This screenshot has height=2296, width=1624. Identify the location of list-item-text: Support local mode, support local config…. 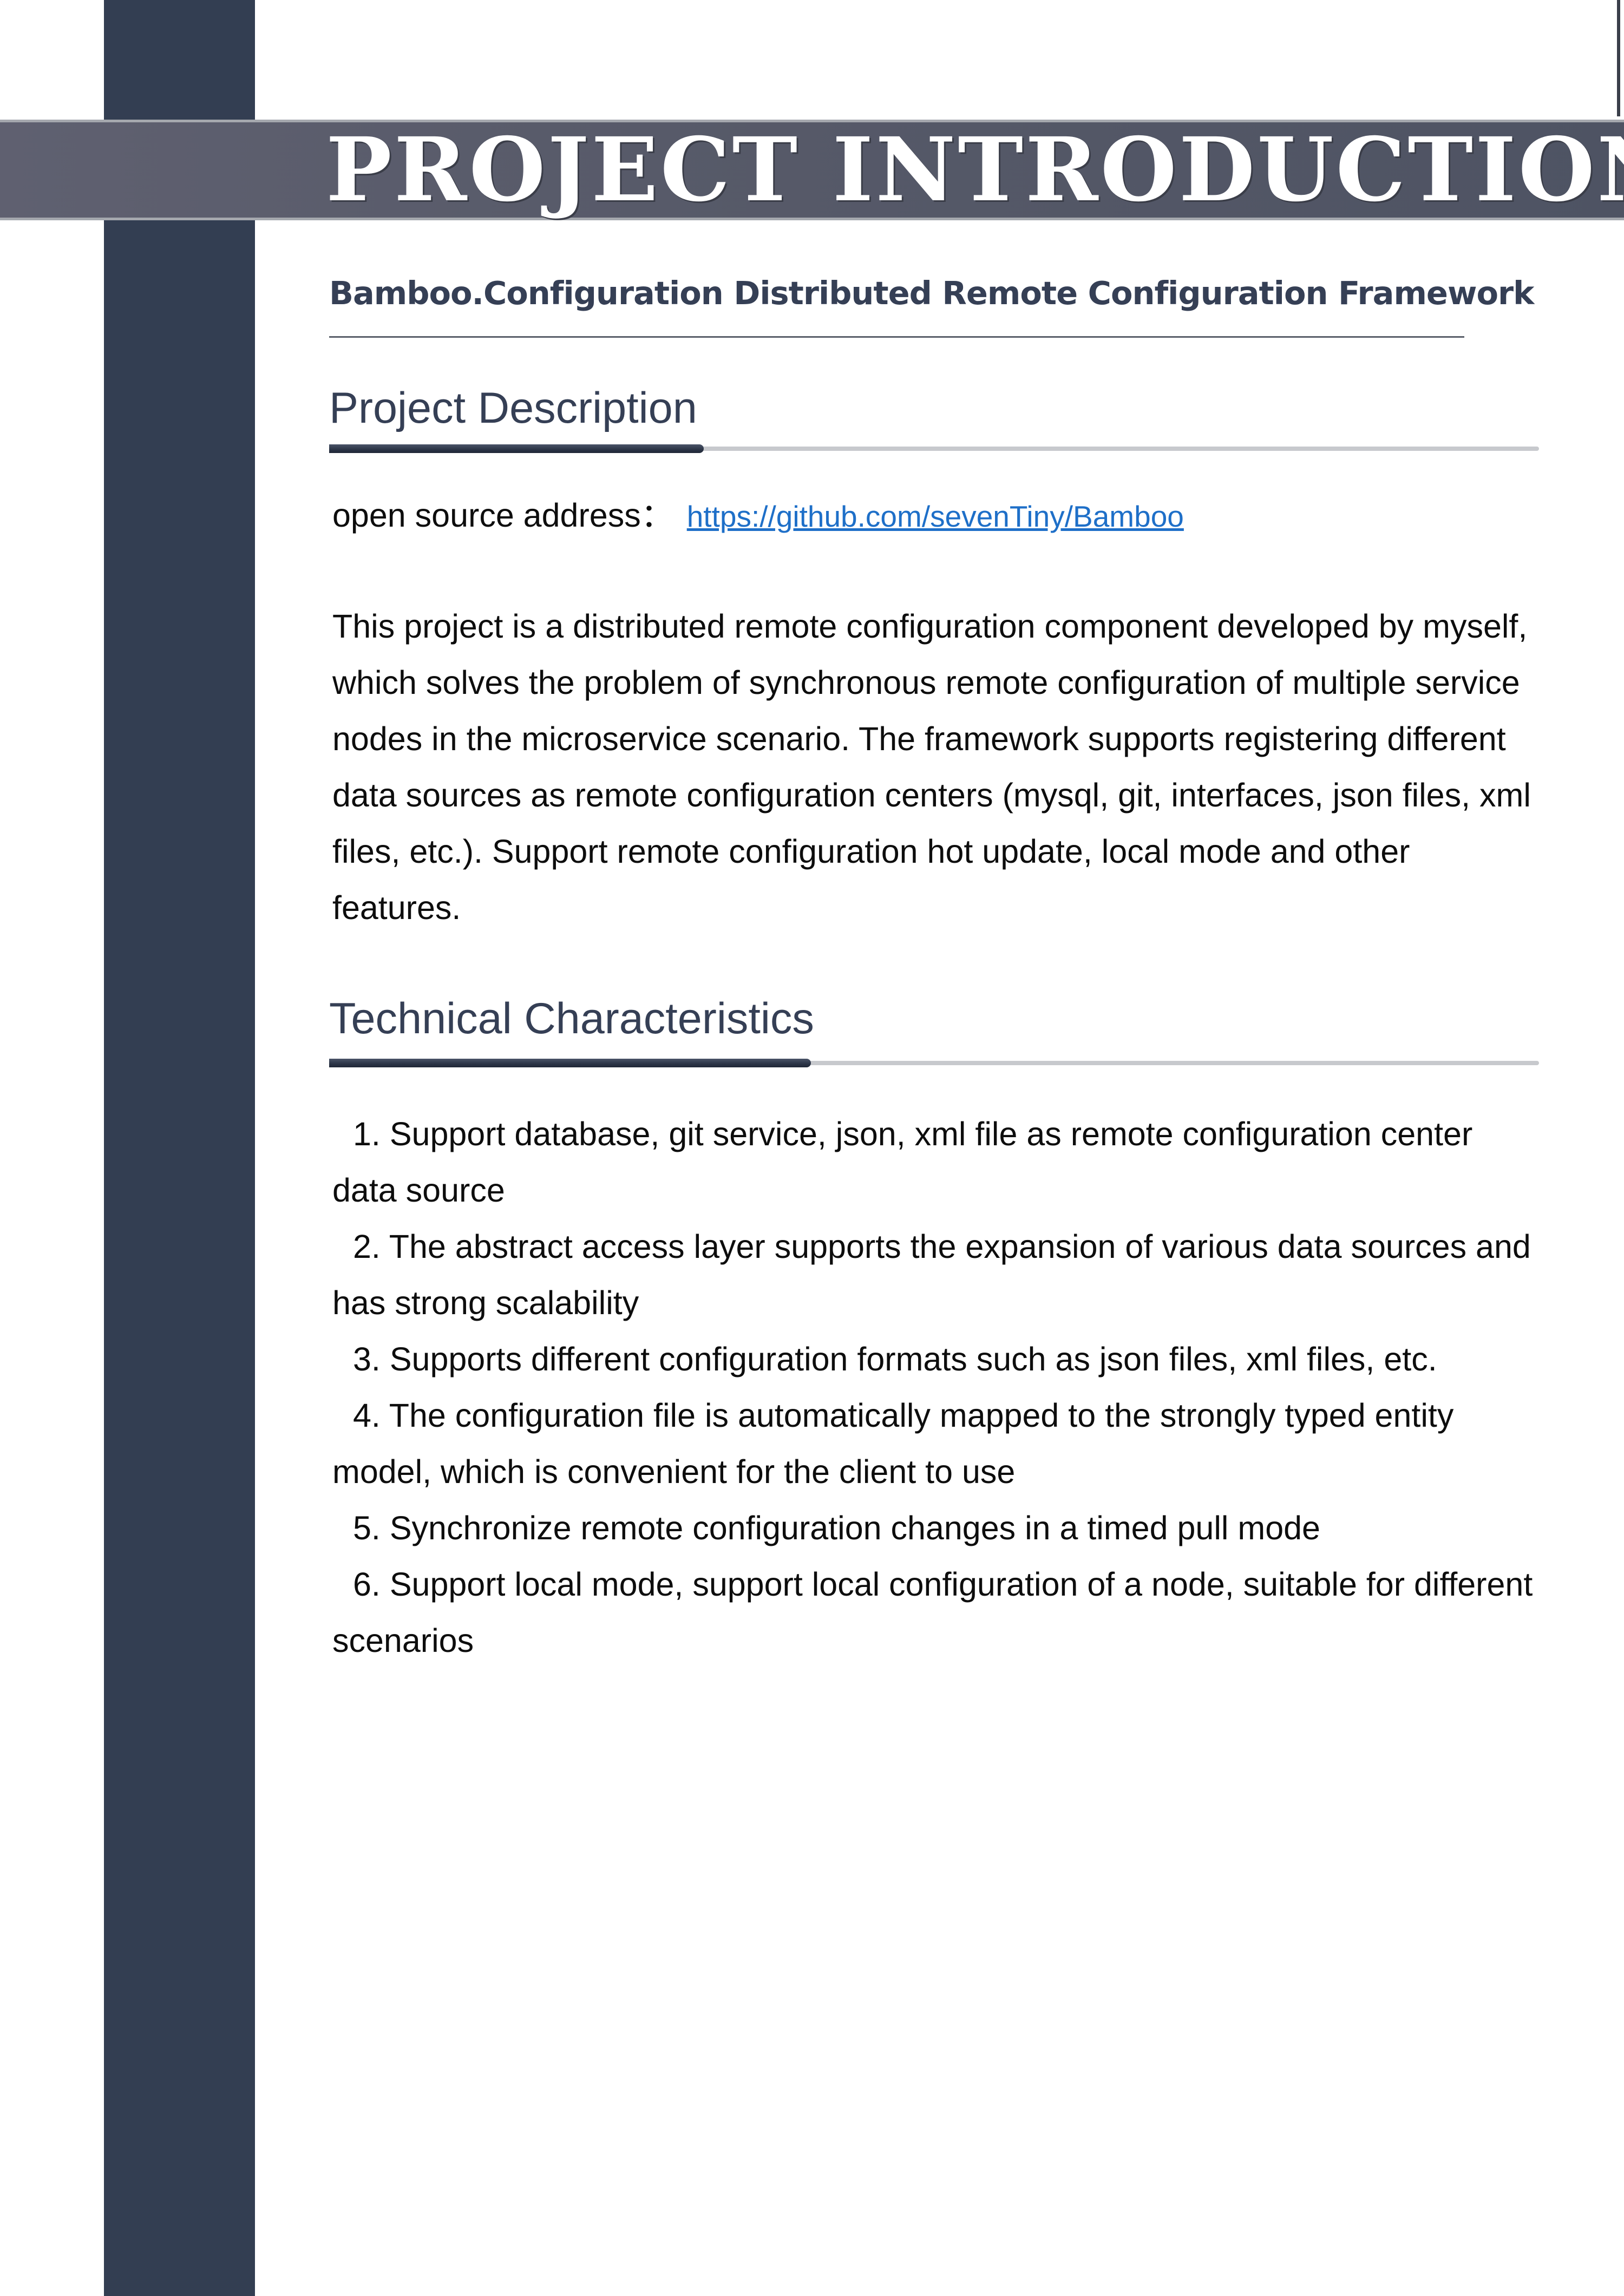
(932, 1612).